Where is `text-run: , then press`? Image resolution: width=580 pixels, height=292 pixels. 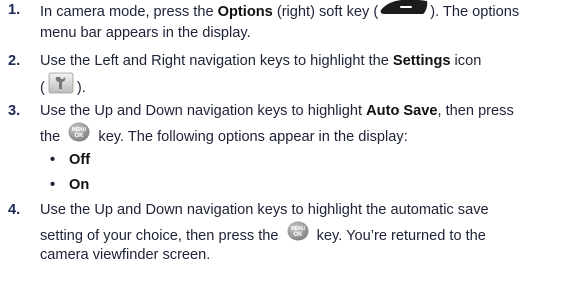
text-run: , then press is located at coordinates (475, 111).